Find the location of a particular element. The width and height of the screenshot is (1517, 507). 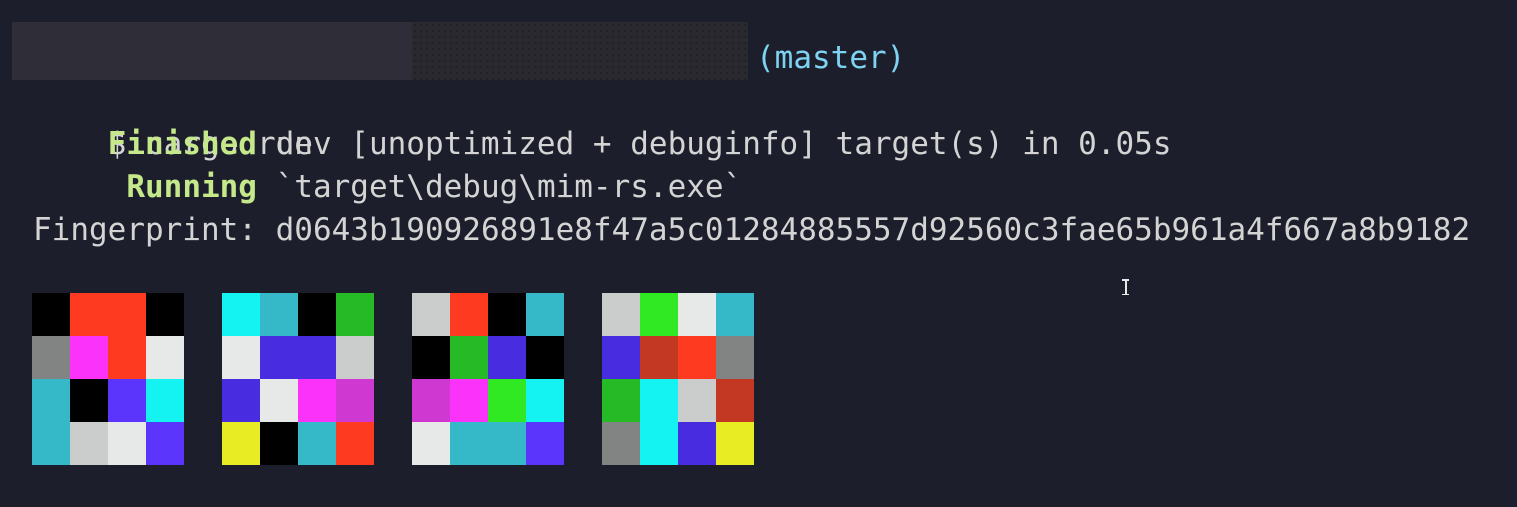

git-branch-label: (master) is located at coordinates (831, 58).